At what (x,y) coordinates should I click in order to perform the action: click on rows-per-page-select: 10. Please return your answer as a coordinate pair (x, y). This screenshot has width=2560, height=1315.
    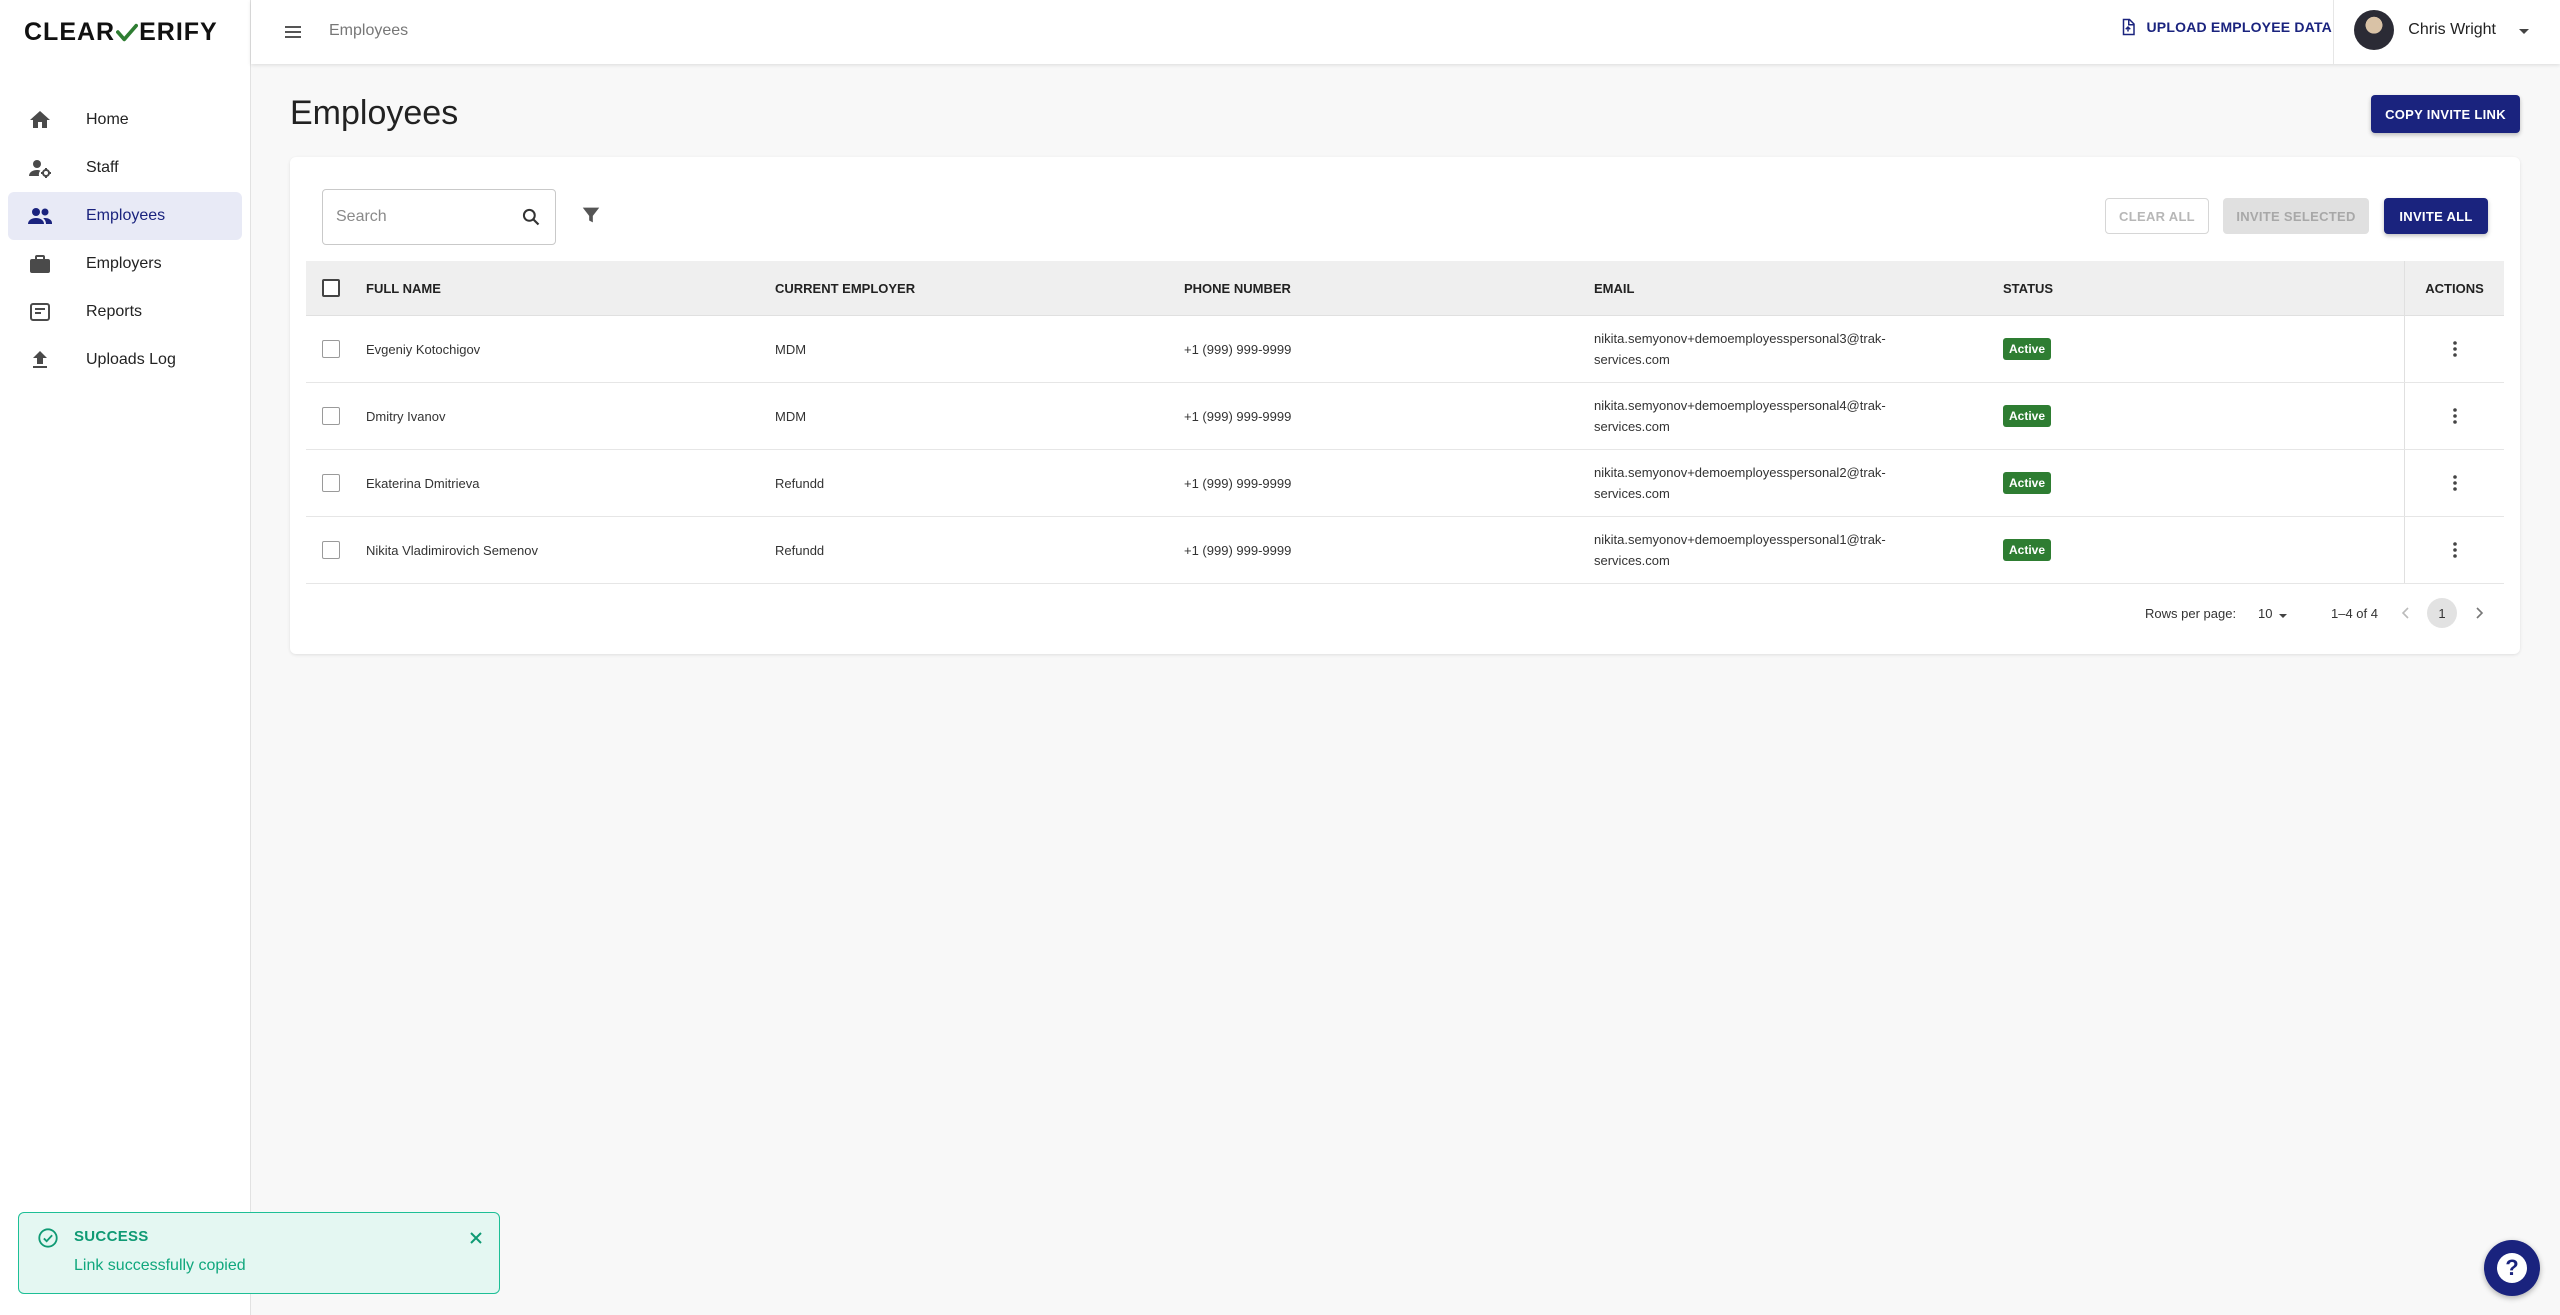
    Looking at the image, I should click on (2273, 613).